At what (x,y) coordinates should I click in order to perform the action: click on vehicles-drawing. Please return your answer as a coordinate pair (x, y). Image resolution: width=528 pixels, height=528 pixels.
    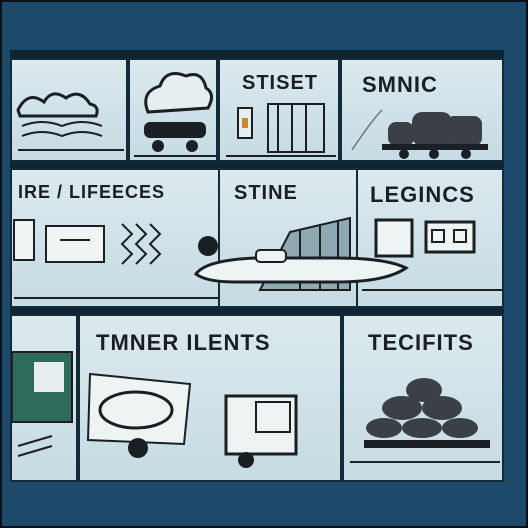
    Looking at the image, I should click on (192, 420).